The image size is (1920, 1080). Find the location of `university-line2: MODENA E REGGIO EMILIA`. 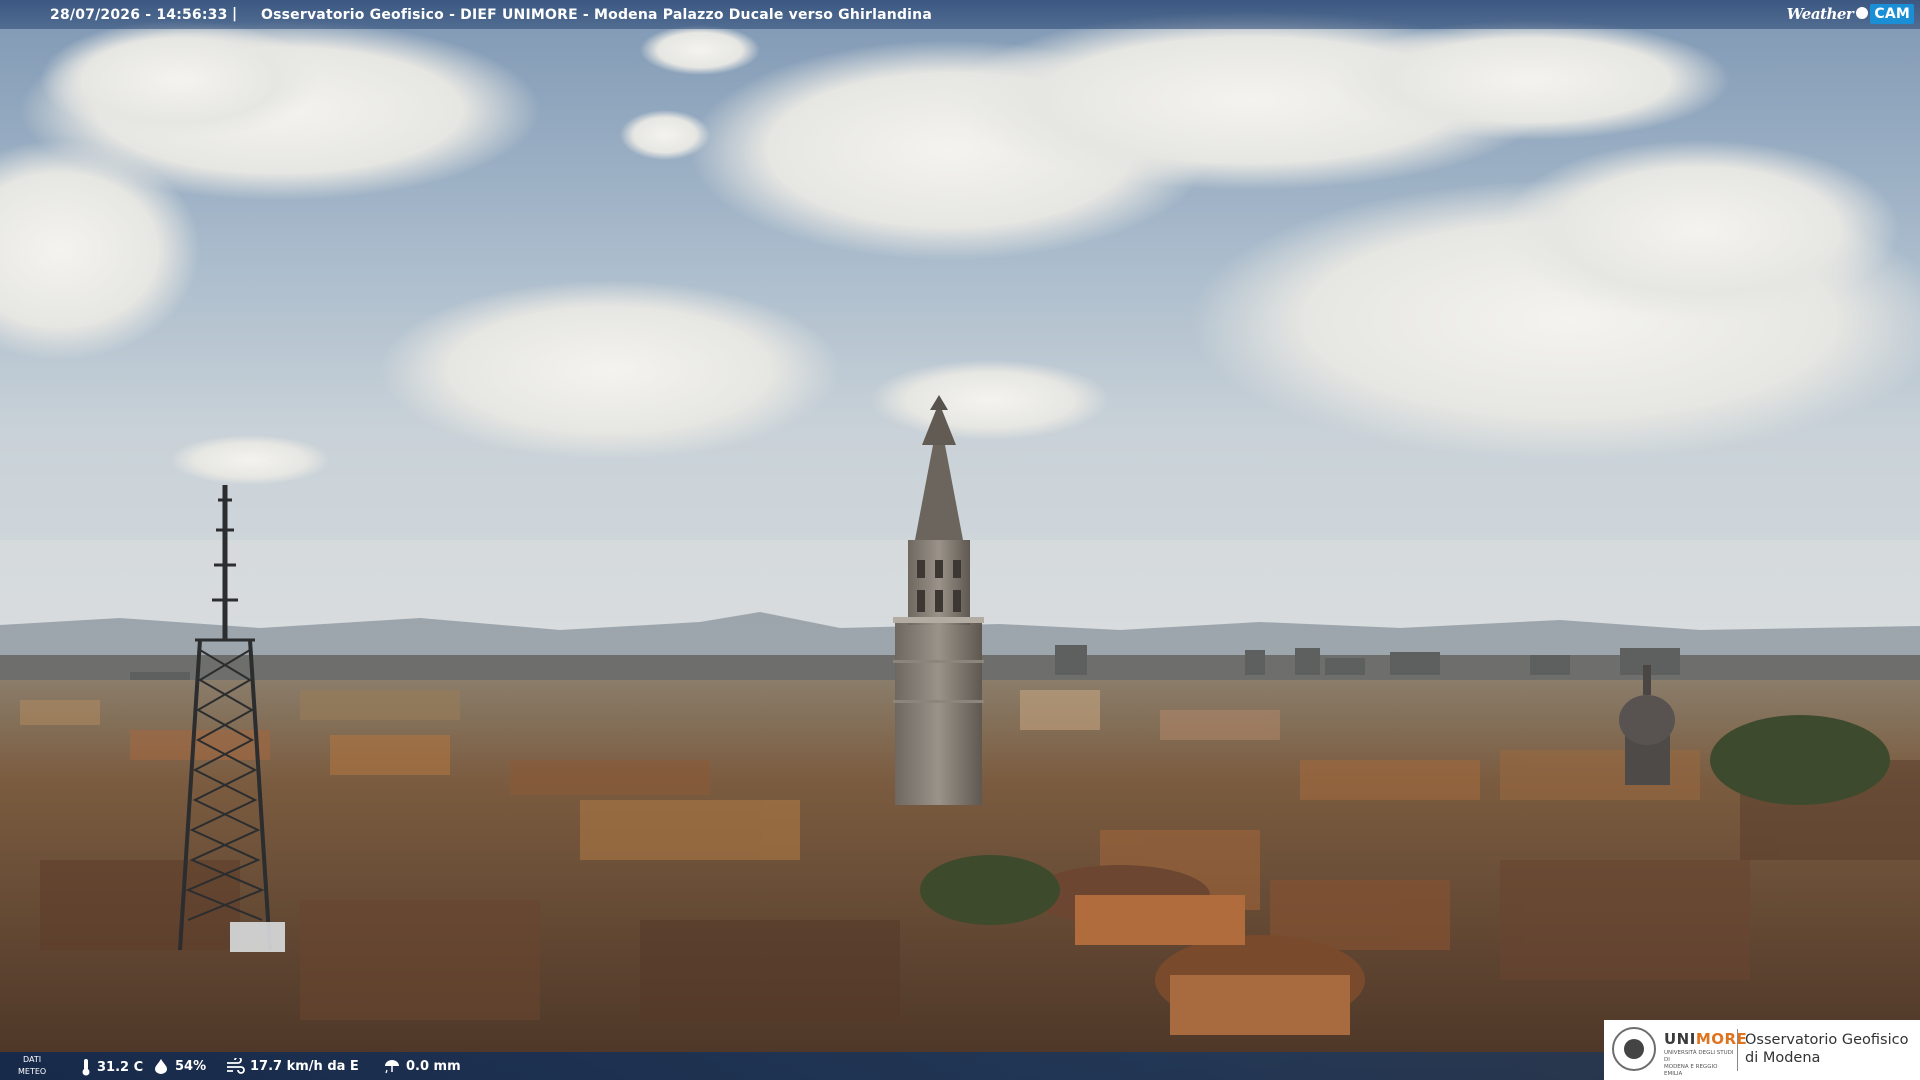

university-line2: MODENA E REGGIO EMILIA is located at coordinates (1691, 1070).